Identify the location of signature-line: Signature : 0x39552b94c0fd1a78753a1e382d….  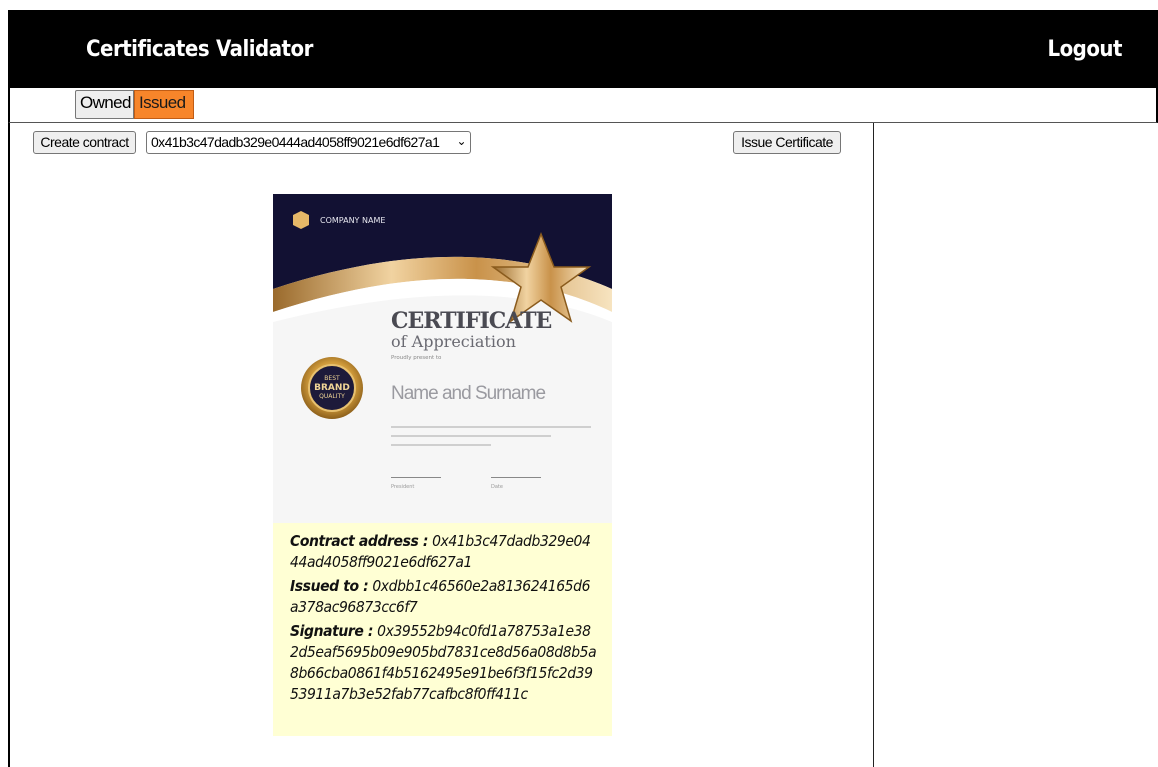
(444, 663).